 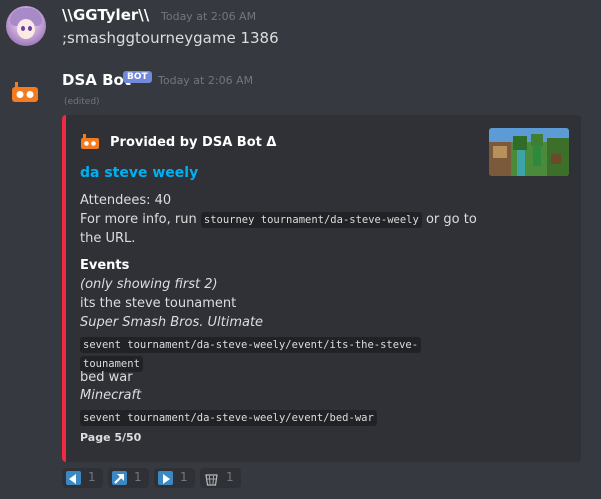 I want to click on event-game: Super Smash Bros. Ultimate, so click(x=172, y=322).